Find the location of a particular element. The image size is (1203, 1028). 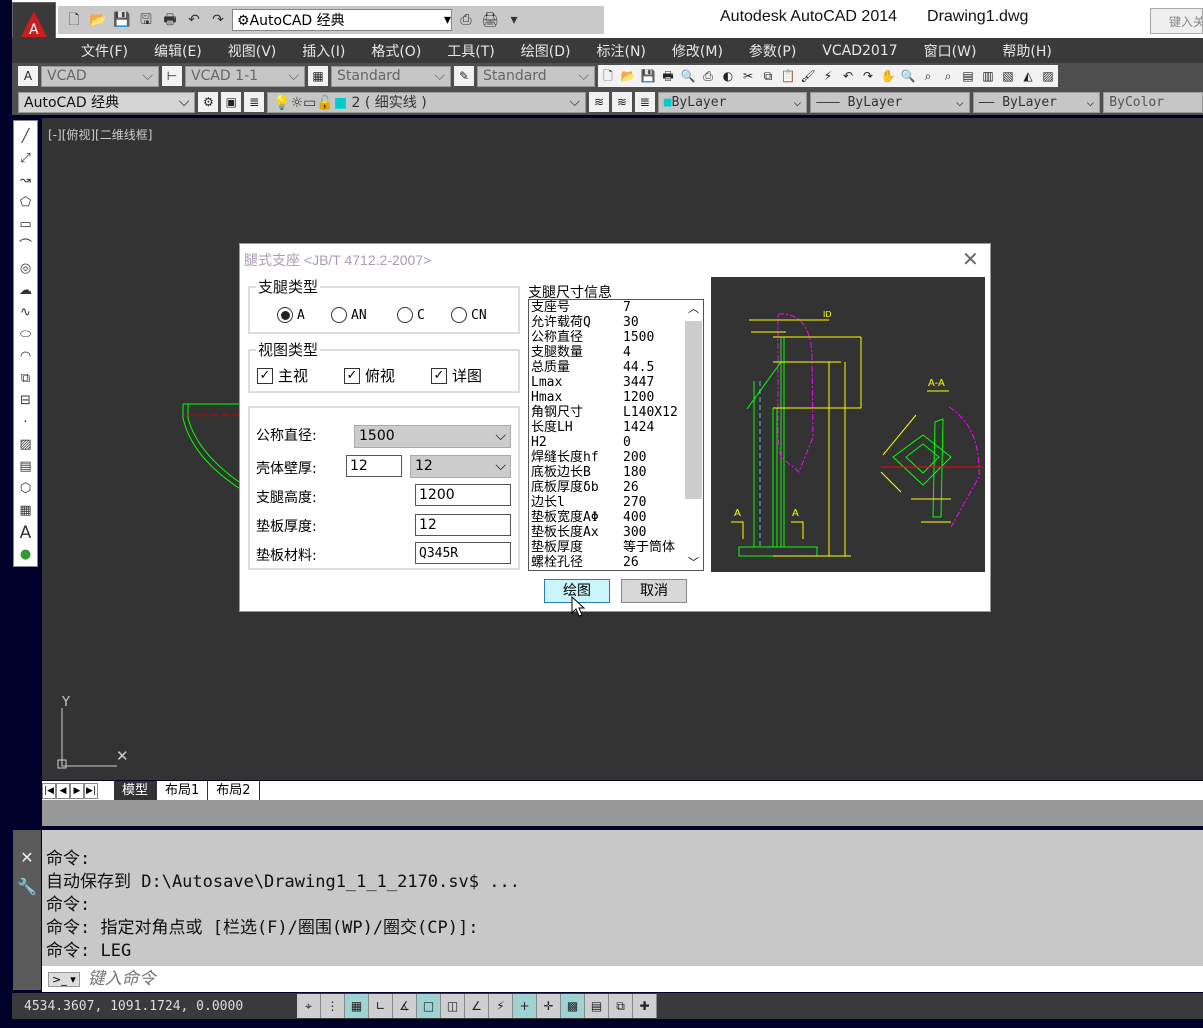

selection-cycling-icon: ⧉ is located at coordinates (621, 1006).